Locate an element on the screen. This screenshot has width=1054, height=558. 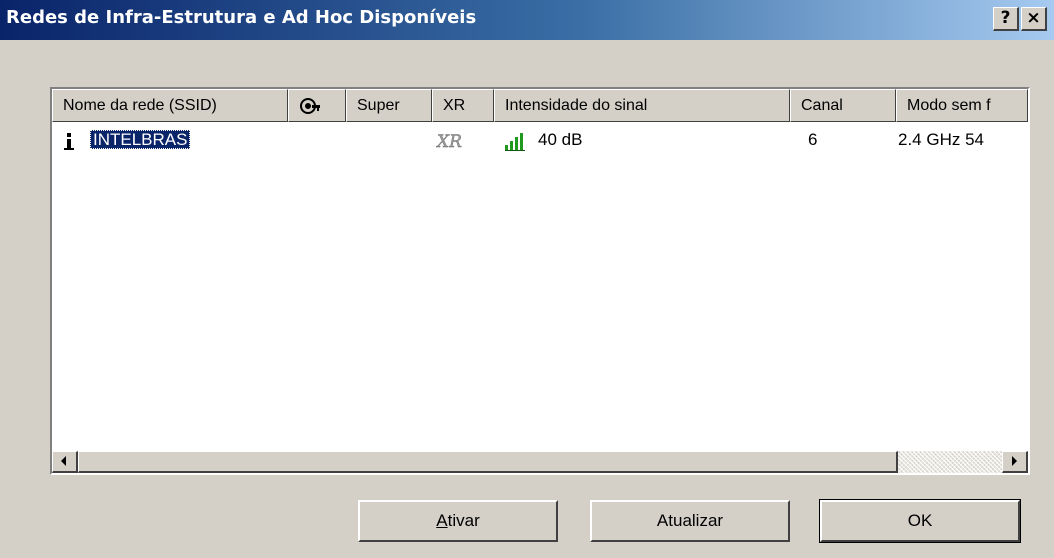
help-button: ? is located at coordinates (1006, 19).